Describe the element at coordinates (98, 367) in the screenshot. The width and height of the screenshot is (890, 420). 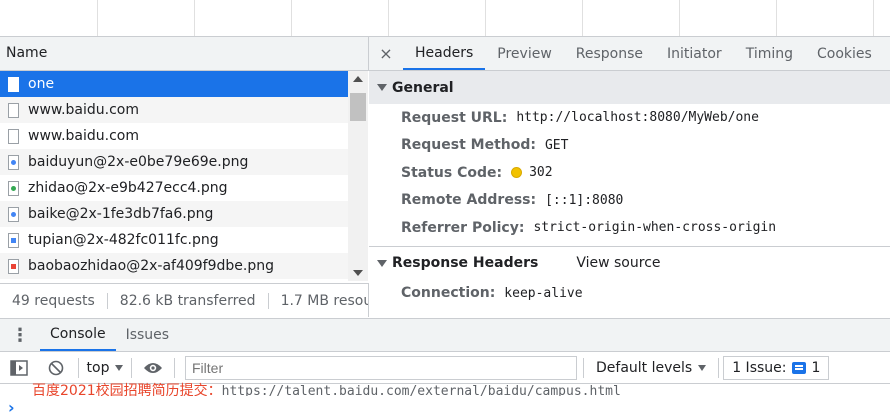
I see `context-label: top` at that location.